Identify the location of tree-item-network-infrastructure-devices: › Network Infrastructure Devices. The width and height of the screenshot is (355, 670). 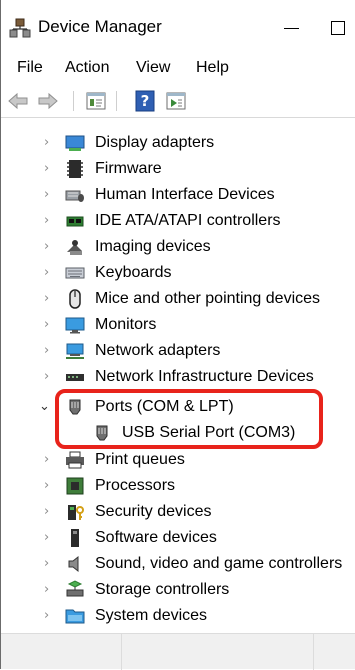
(178, 377).